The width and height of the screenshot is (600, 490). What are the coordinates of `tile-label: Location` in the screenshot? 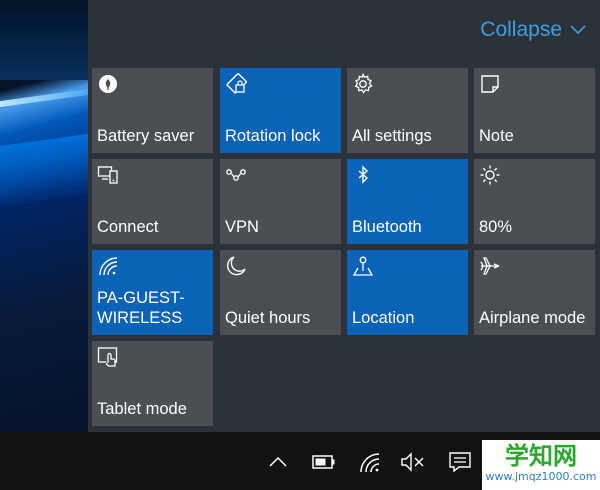 It's located at (383, 318).